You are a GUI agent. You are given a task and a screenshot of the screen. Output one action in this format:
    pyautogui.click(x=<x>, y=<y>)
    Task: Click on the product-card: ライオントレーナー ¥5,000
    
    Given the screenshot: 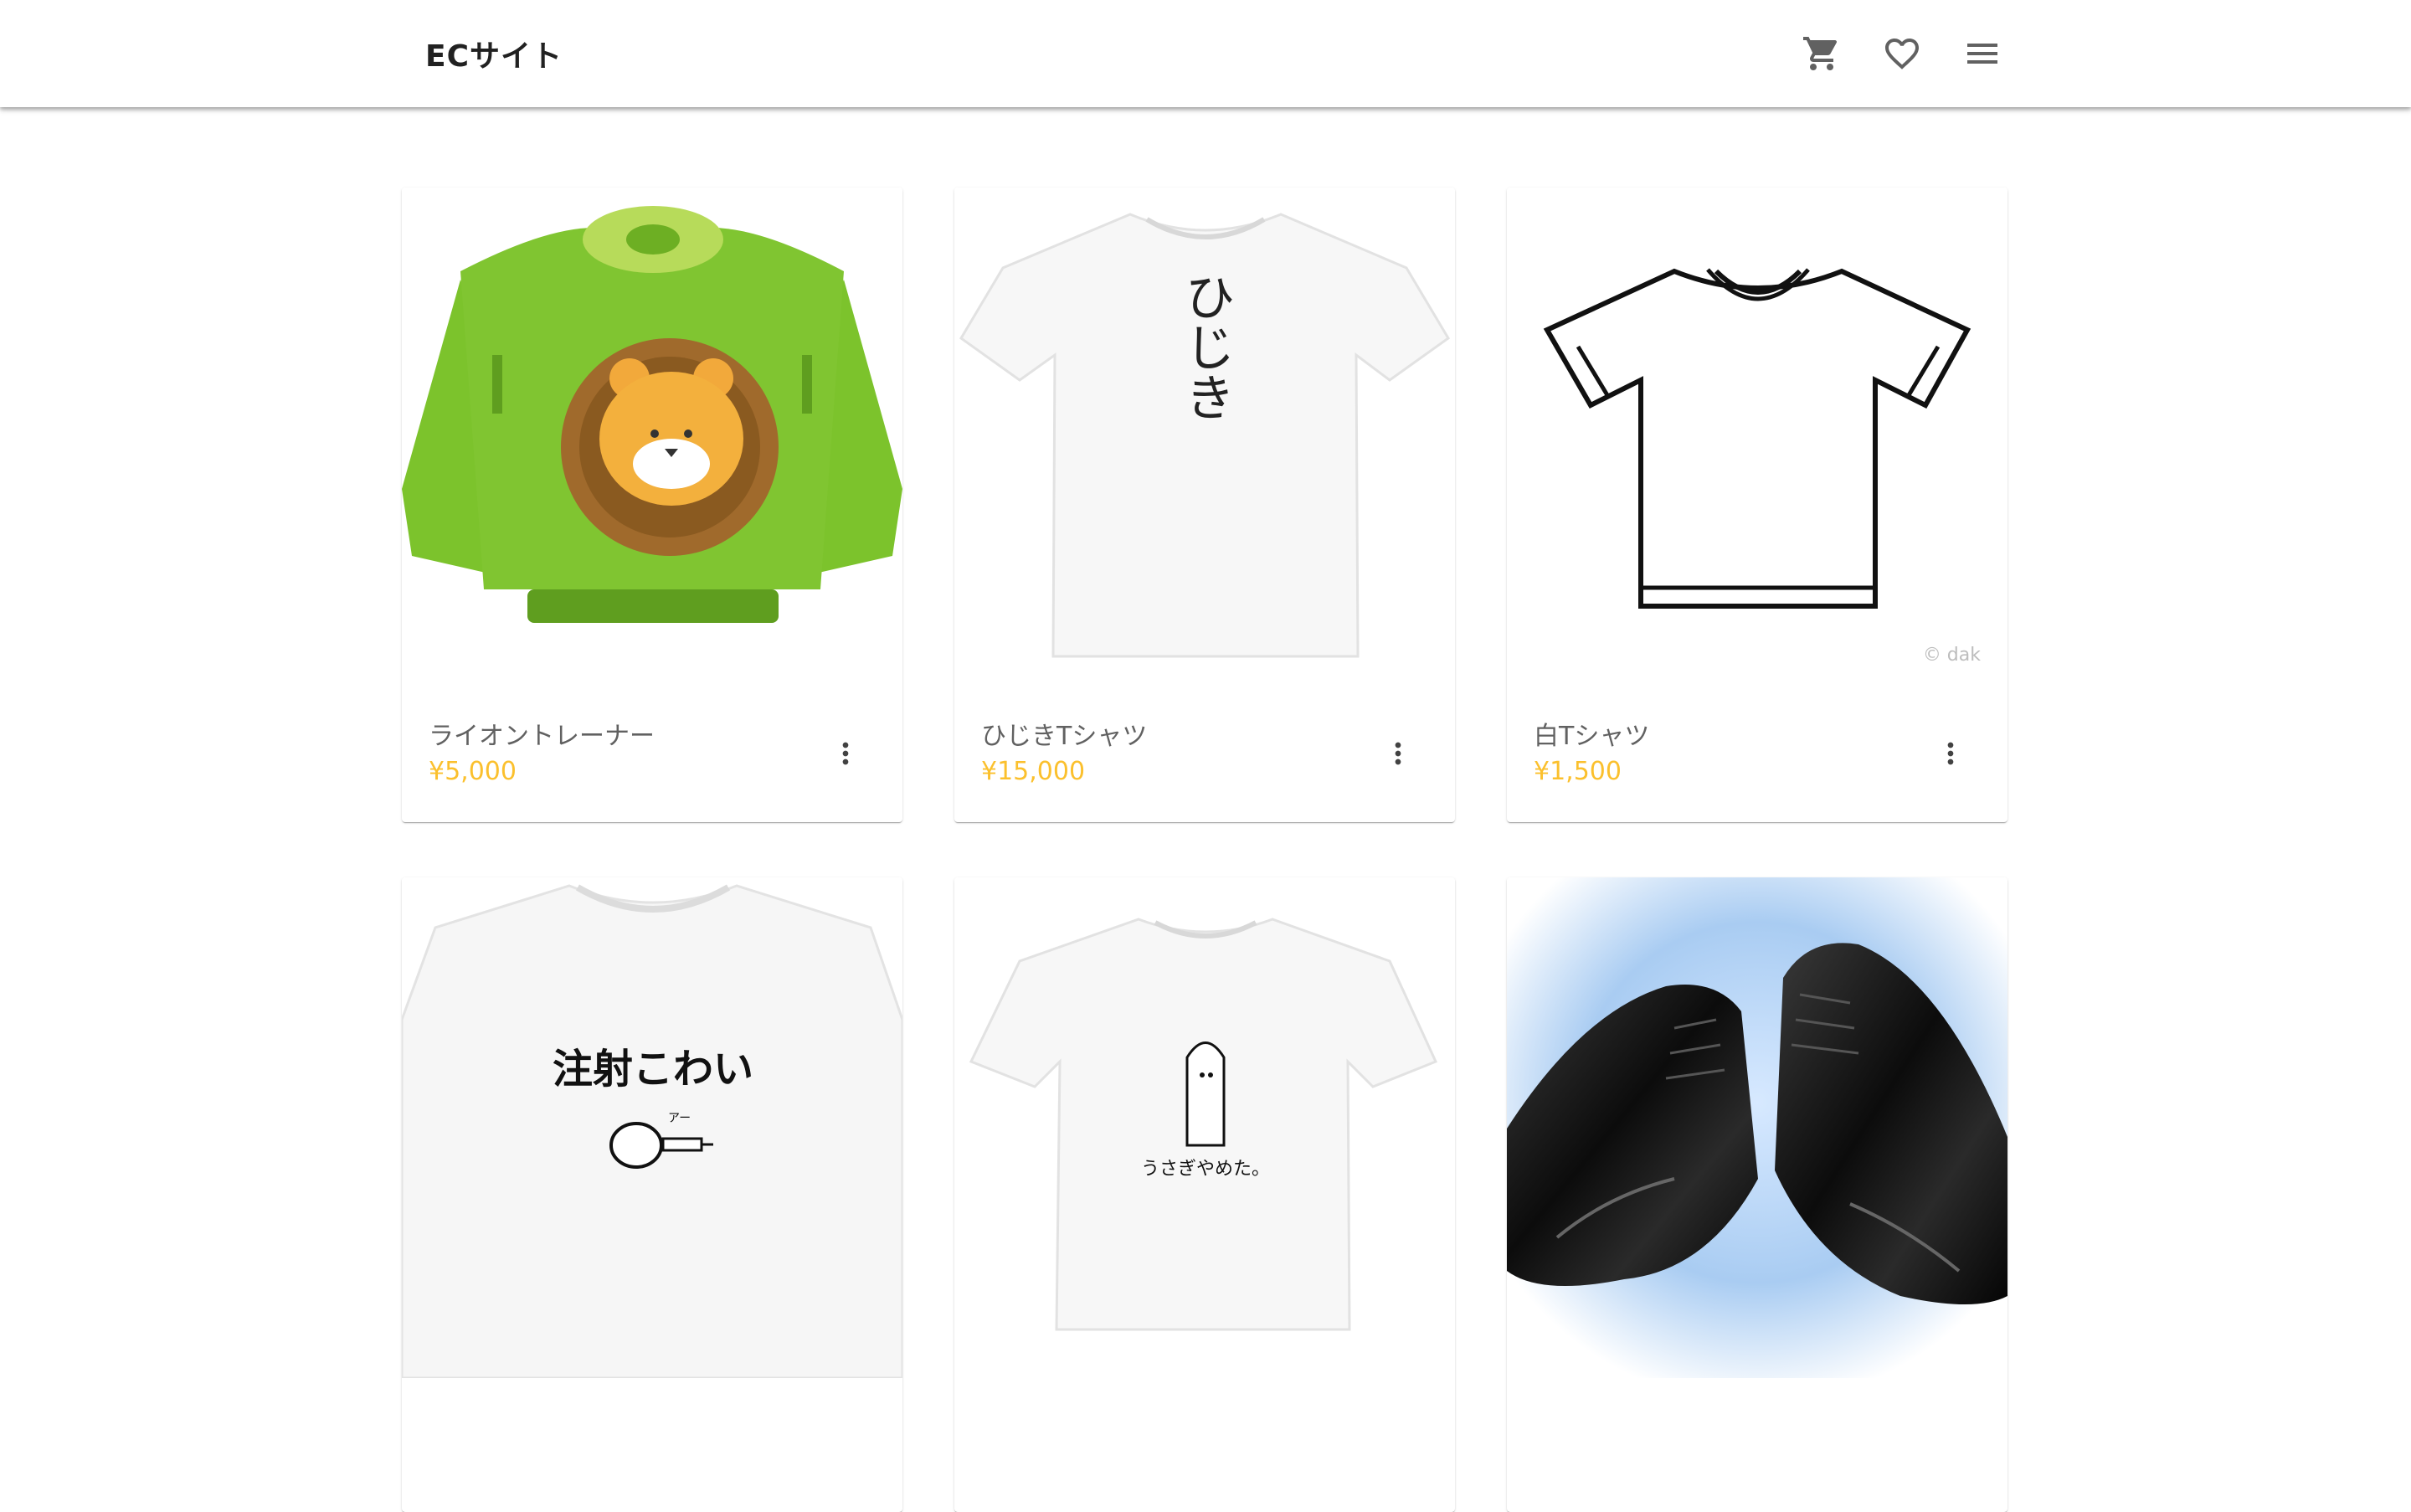 What is the action you would take?
    pyautogui.click(x=652, y=505)
    